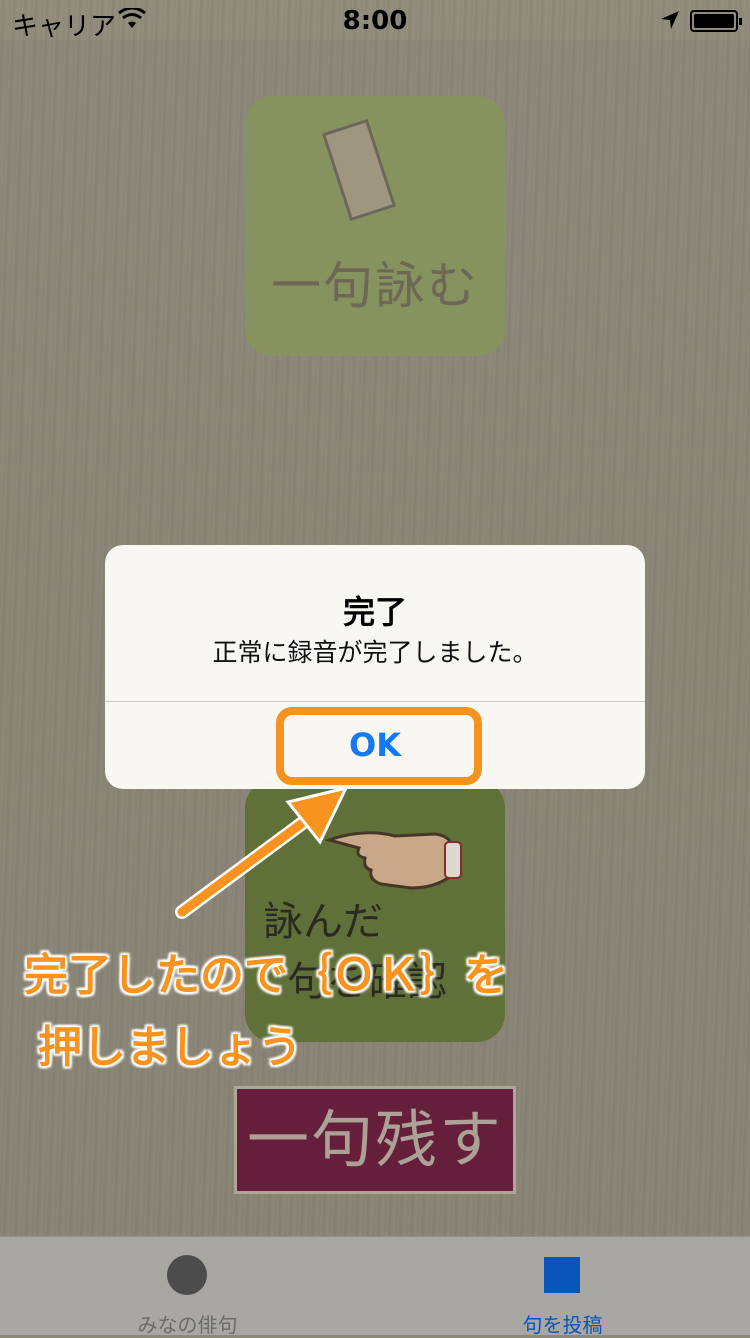 Image resolution: width=750 pixels, height=1338 pixels. I want to click on circle-icon, so click(187, 1275).